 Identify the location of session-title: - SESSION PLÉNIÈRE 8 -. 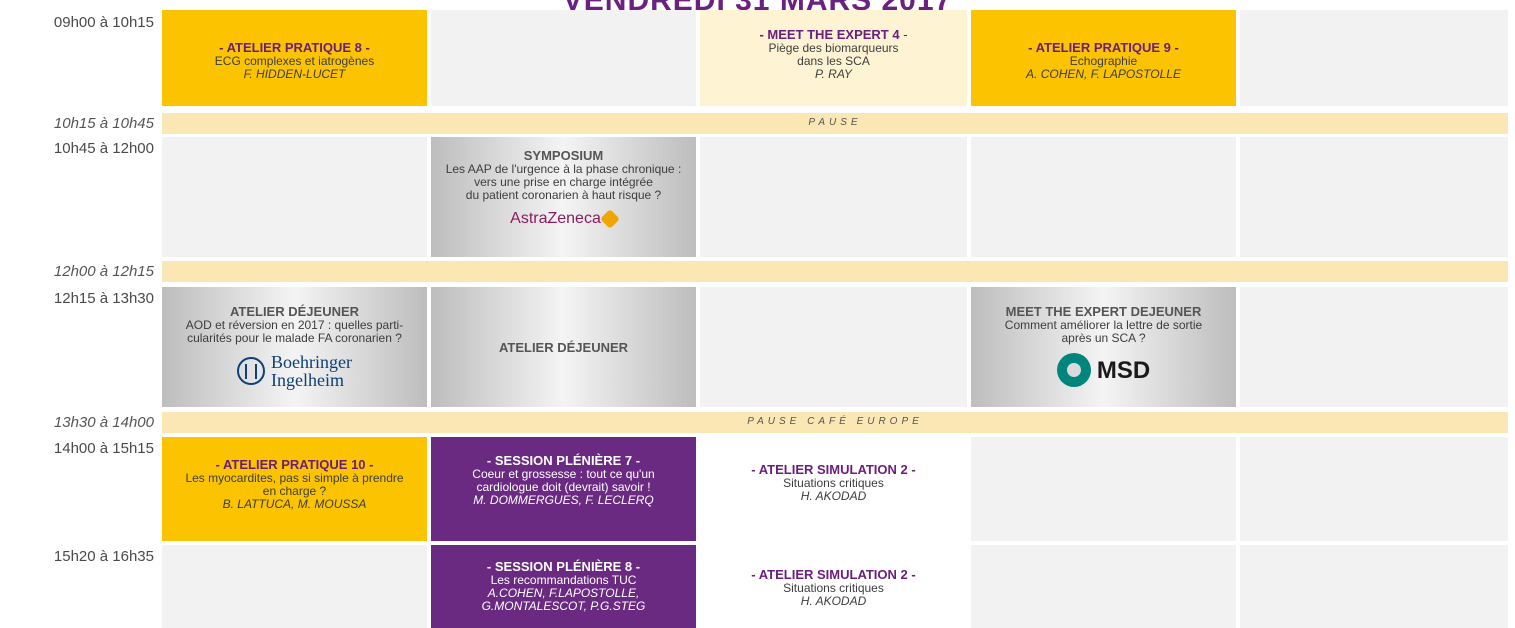
(563, 566).